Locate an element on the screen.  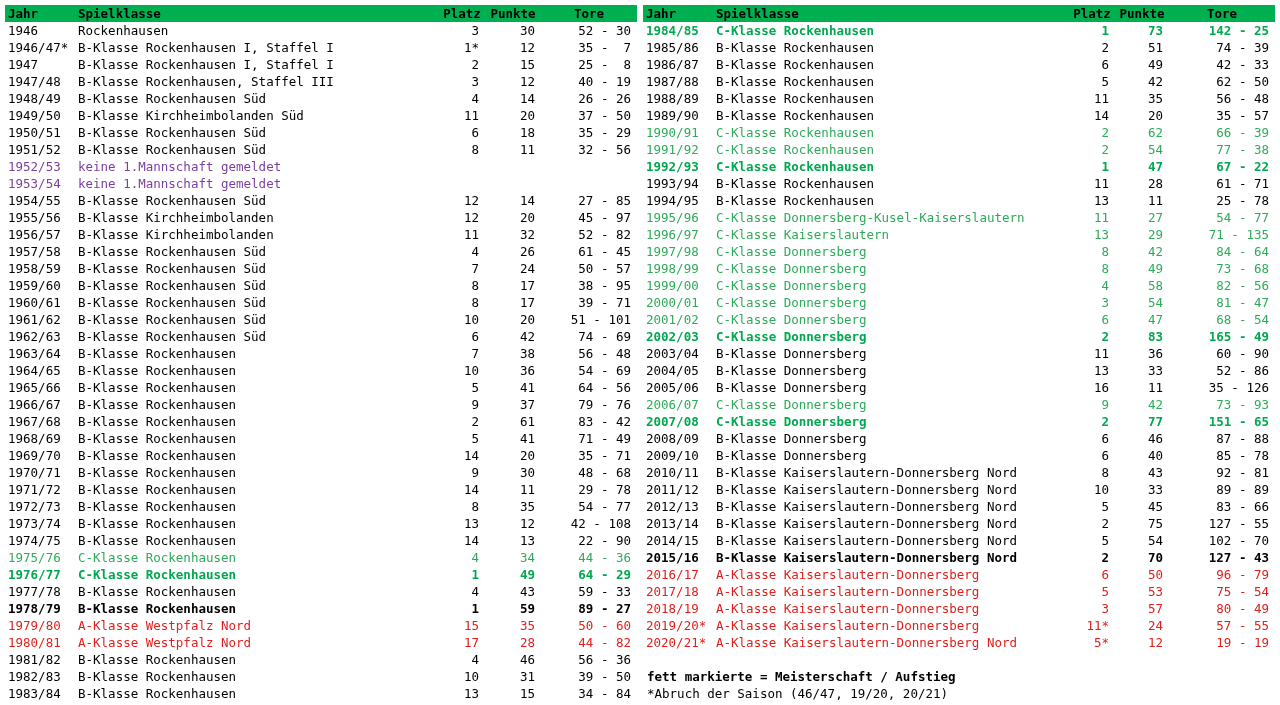
table-cell-text: 1950/51 is located at coordinates (34, 132).